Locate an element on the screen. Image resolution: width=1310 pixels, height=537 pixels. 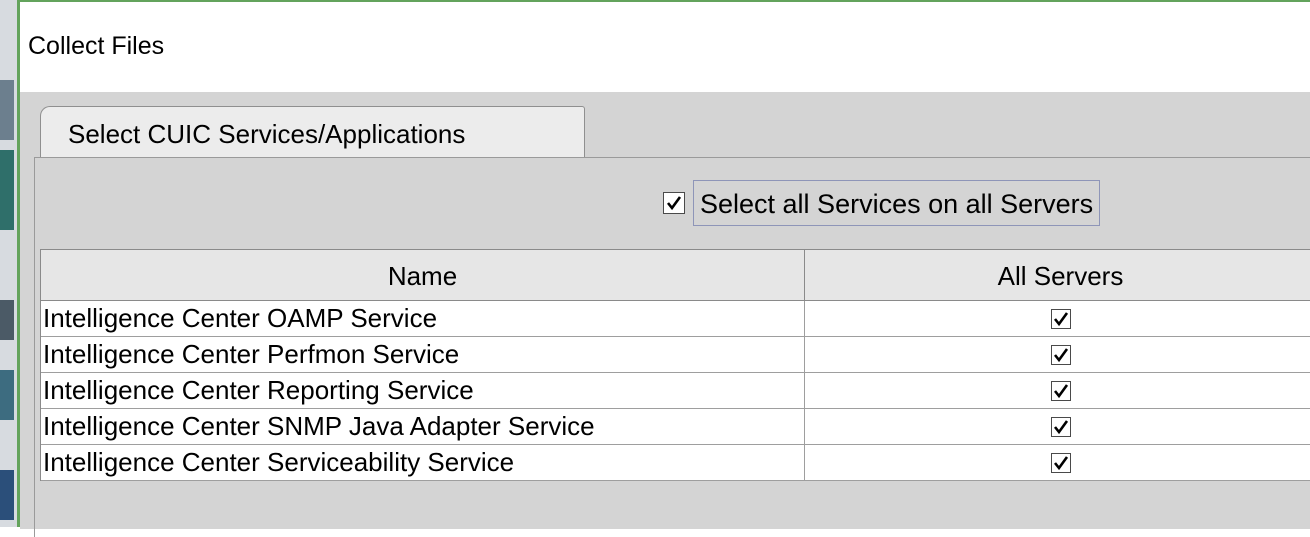
select-all-checkbox is located at coordinates (674, 203).